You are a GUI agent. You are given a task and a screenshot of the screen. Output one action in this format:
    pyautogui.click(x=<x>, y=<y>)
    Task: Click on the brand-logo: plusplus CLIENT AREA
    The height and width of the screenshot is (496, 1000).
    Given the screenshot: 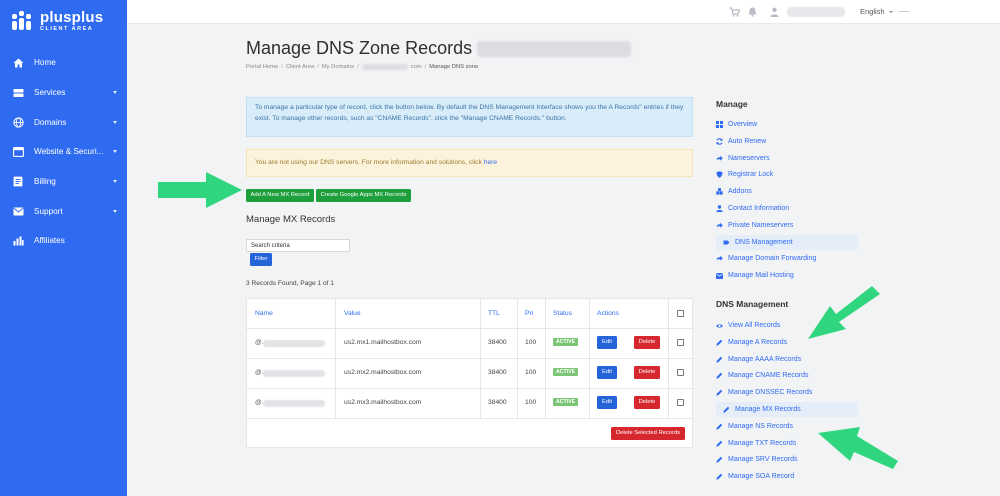 What is the action you would take?
    pyautogui.click(x=57, y=21)
    